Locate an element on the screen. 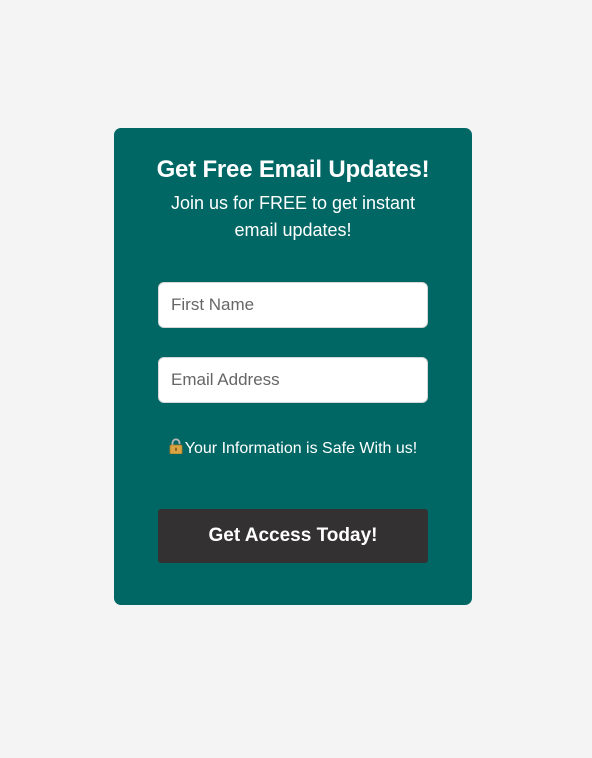 Image resolution: width=592 pixels, height=758 pixels. padlock-icon is located at coordinates (176, 446).